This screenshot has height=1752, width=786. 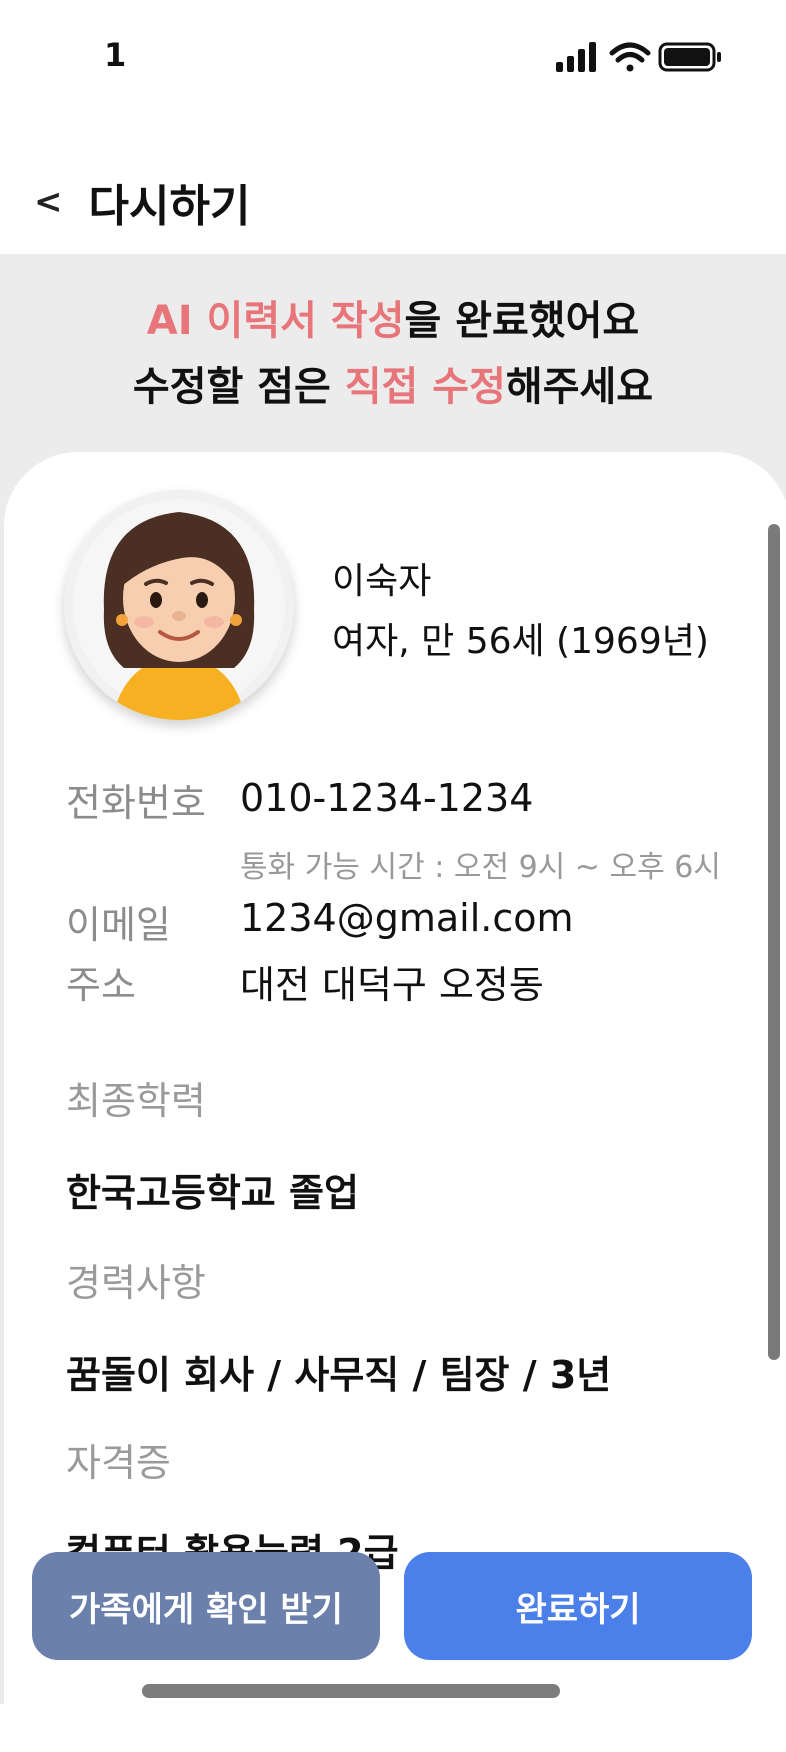 What do you see at coordinates (212, 1193) in the screenshot?
I see `education-value: 한국고등학교 졸업` at bounding box center [212, 1193].